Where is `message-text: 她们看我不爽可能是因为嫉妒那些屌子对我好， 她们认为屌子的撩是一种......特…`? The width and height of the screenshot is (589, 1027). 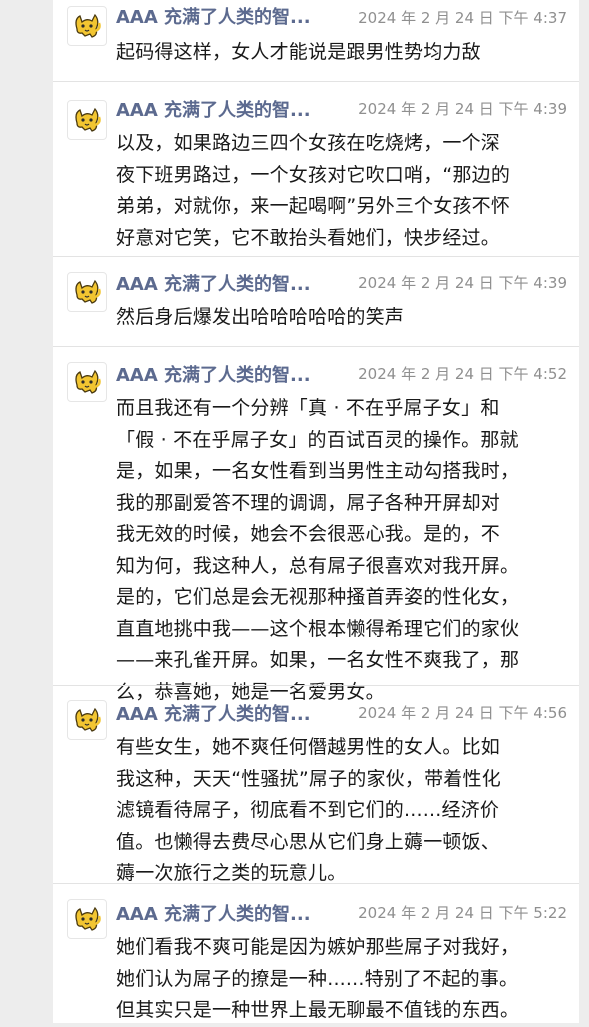 message-text: 她们看我不爽可能是因为嫉妒那些屌子对我好， 她们认为屌子的撩是一种......特… is located at coordinates (318, 978).